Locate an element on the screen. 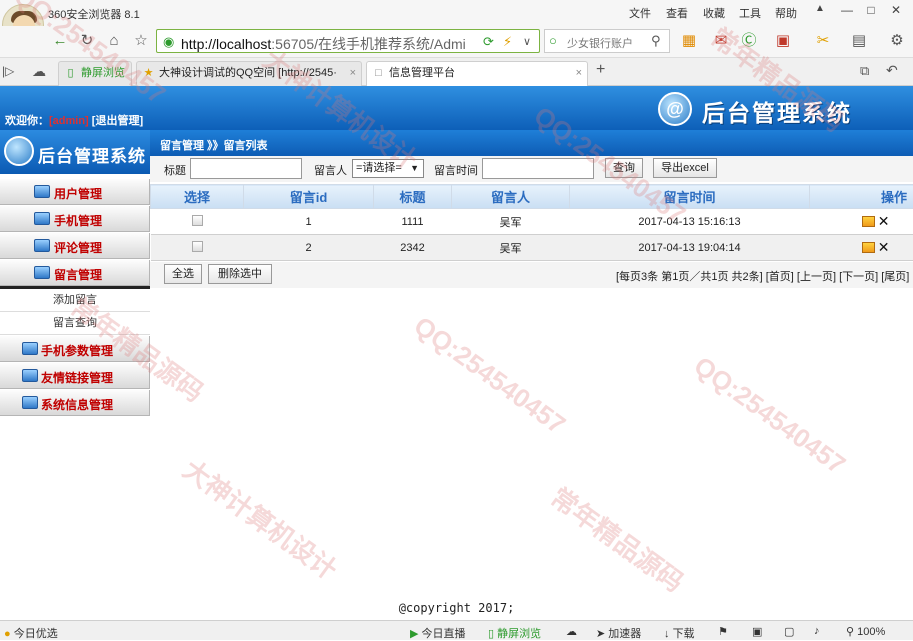 The width and height of the screenshot is (913, 641). menu-file: 文件 is located at coordinates (640, 13).